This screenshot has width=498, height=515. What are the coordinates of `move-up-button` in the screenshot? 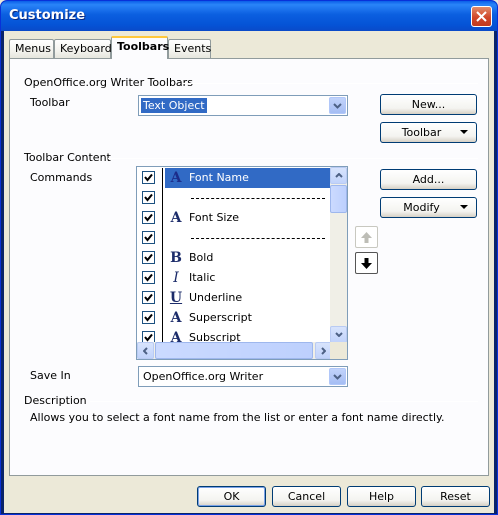 It's located at (366, 237).